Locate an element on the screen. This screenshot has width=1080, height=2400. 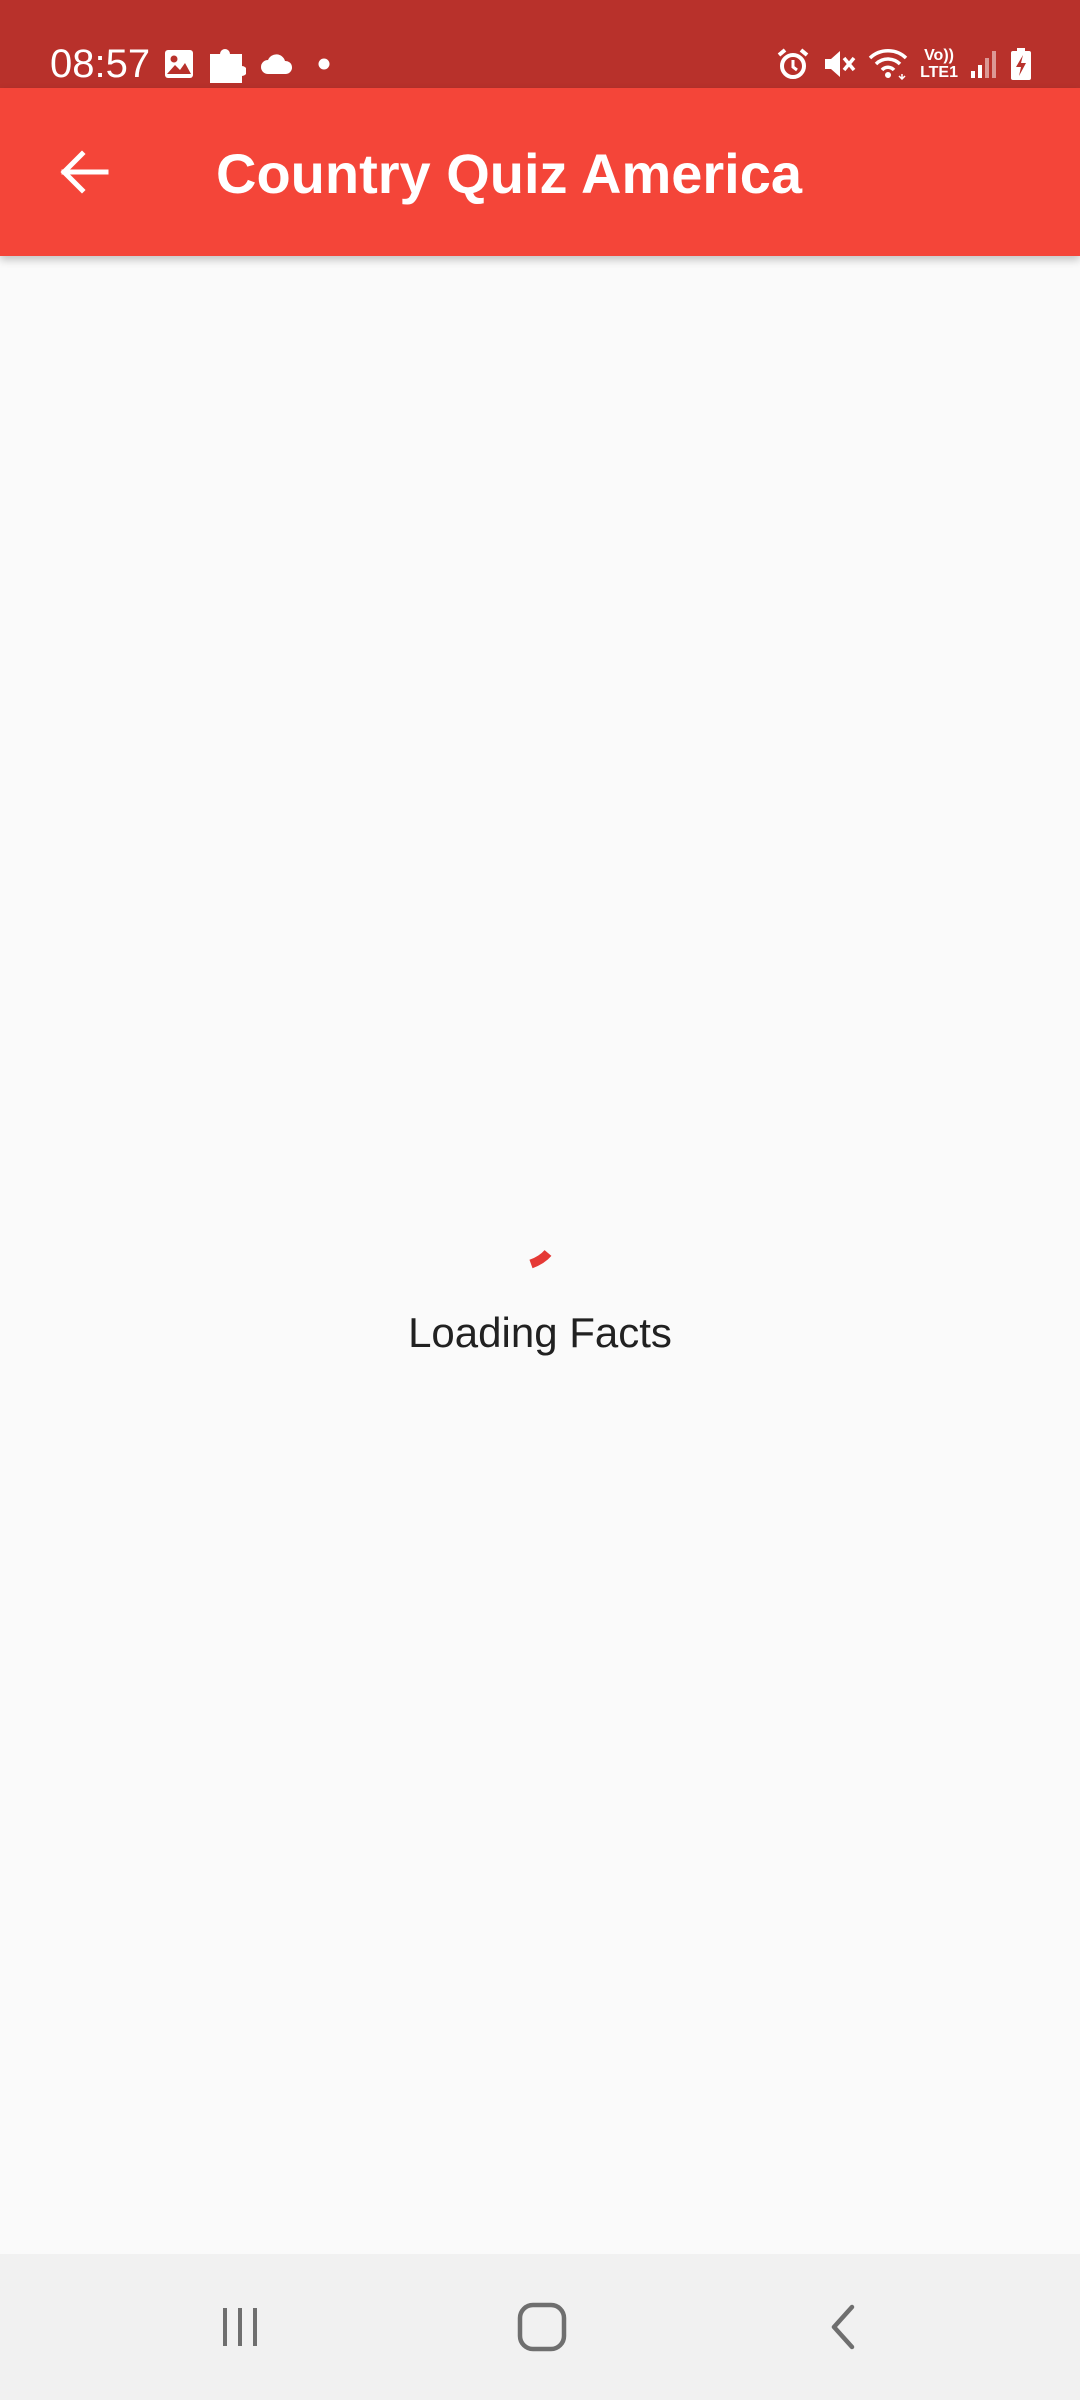
home-icon is located at coordinates (542, 2327).